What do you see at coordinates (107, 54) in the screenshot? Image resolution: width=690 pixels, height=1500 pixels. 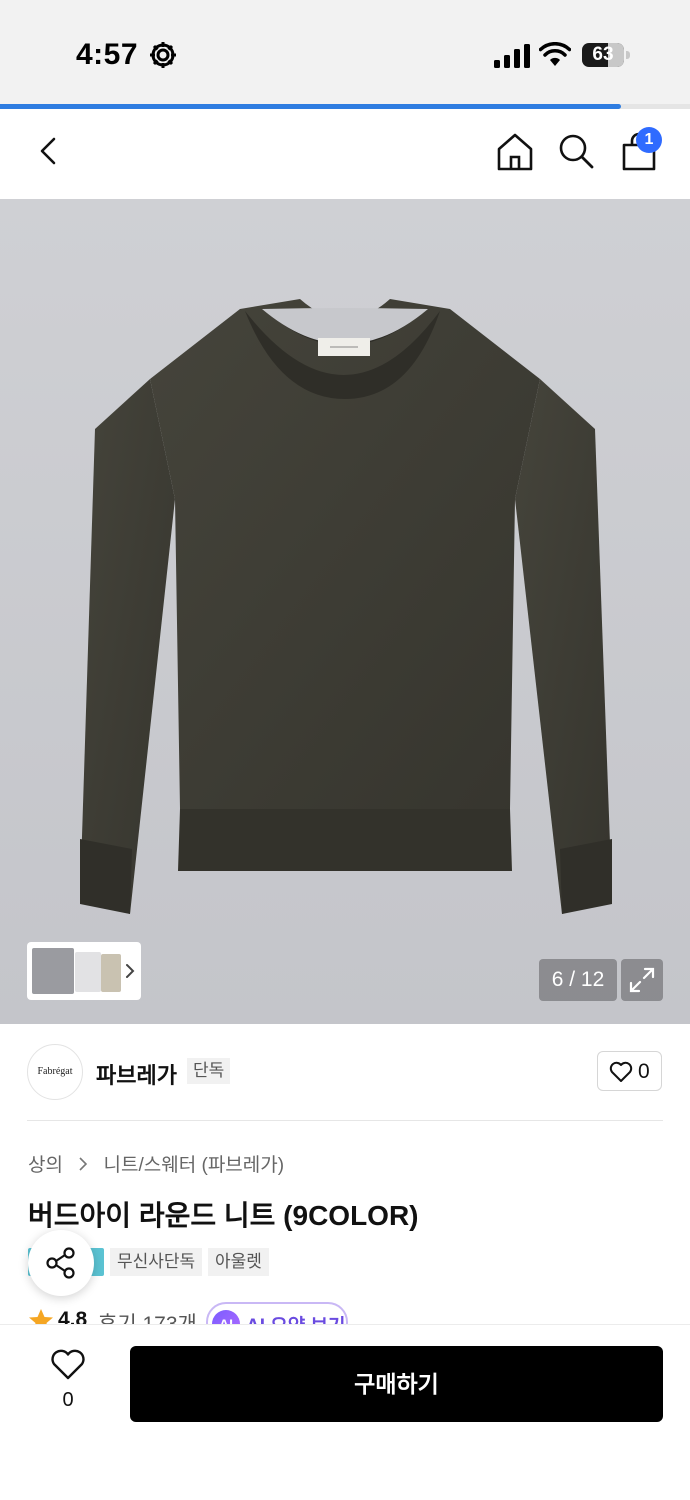 I see `status-time: 4:57` at bounding box center [107, 54].